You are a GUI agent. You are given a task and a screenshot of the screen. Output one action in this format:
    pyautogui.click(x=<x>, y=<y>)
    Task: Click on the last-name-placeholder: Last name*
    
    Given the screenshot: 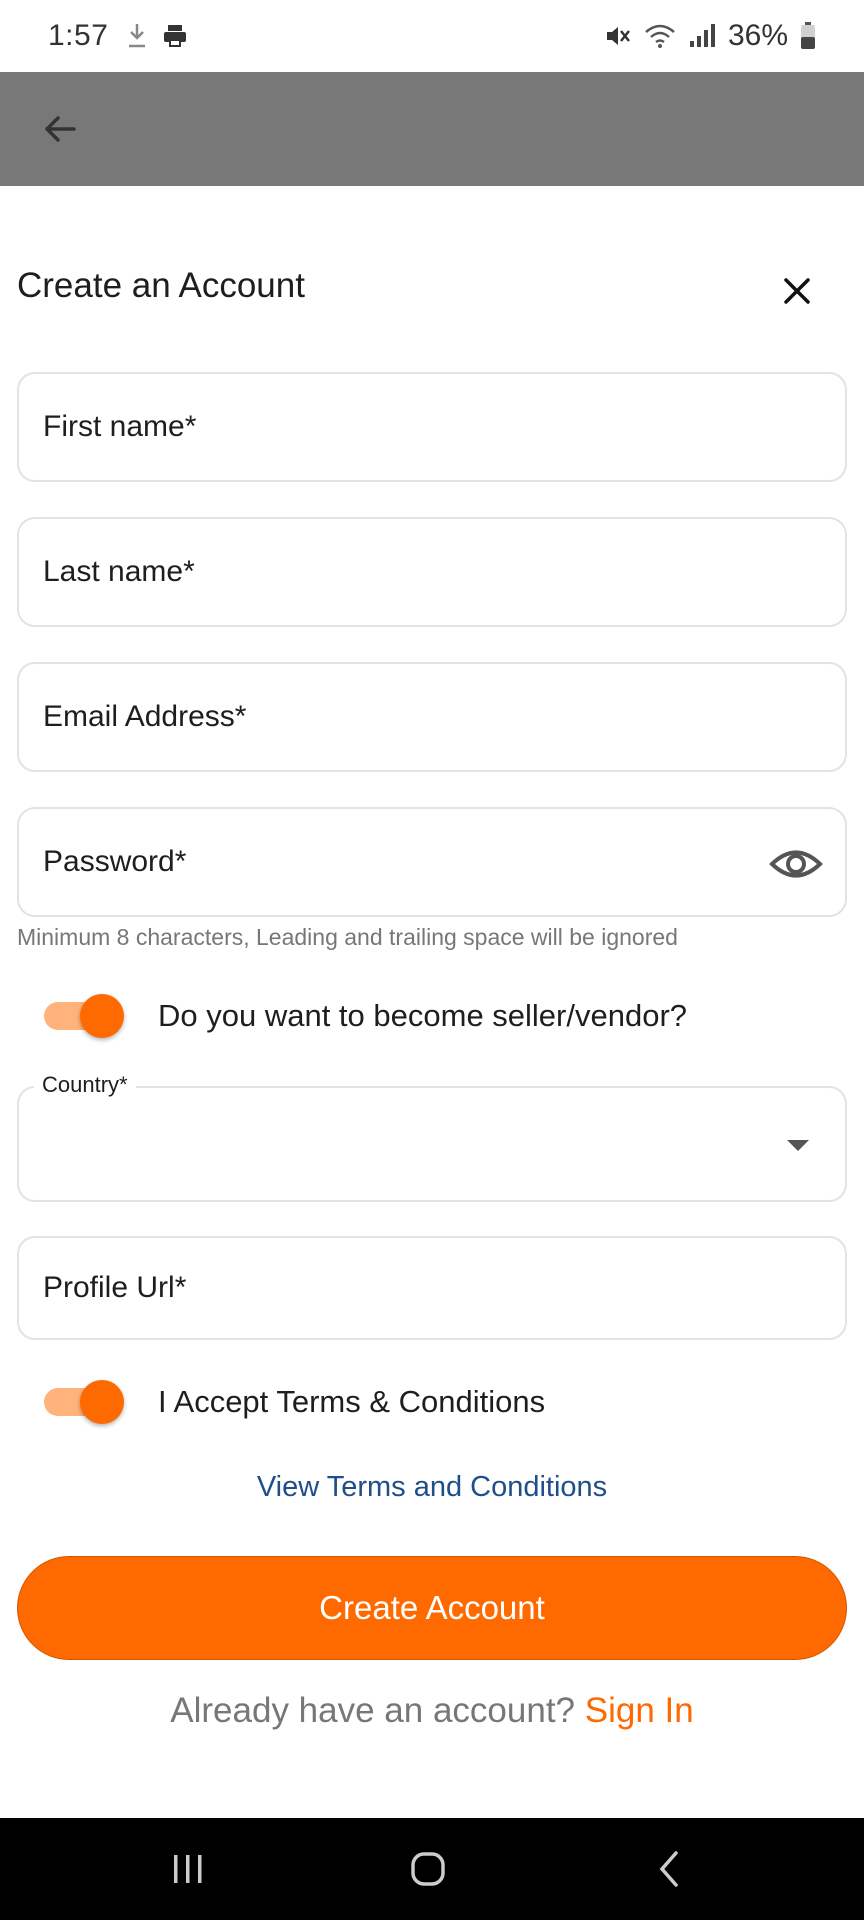 What is the action you would take?
    pyautogui.click(x=119, y=571)
    